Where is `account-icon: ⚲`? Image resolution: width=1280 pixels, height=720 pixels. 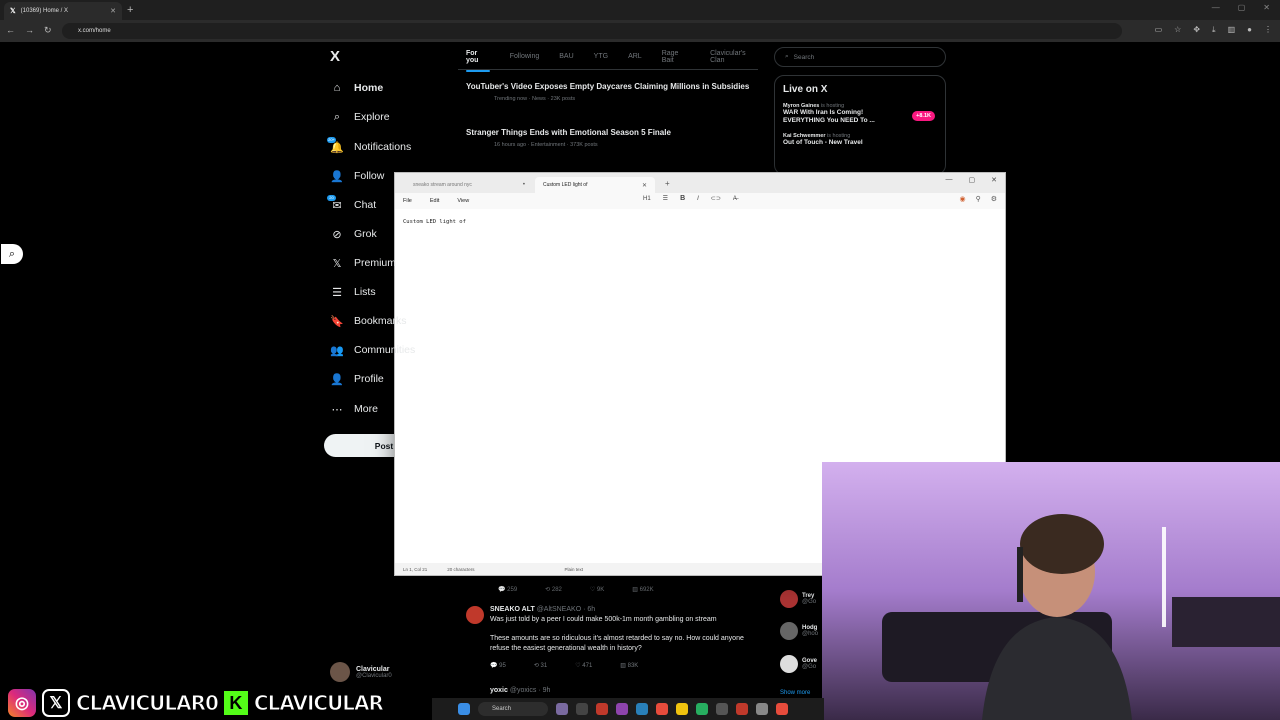 account-icon: ⚲ is located at coordinates (978, 199).